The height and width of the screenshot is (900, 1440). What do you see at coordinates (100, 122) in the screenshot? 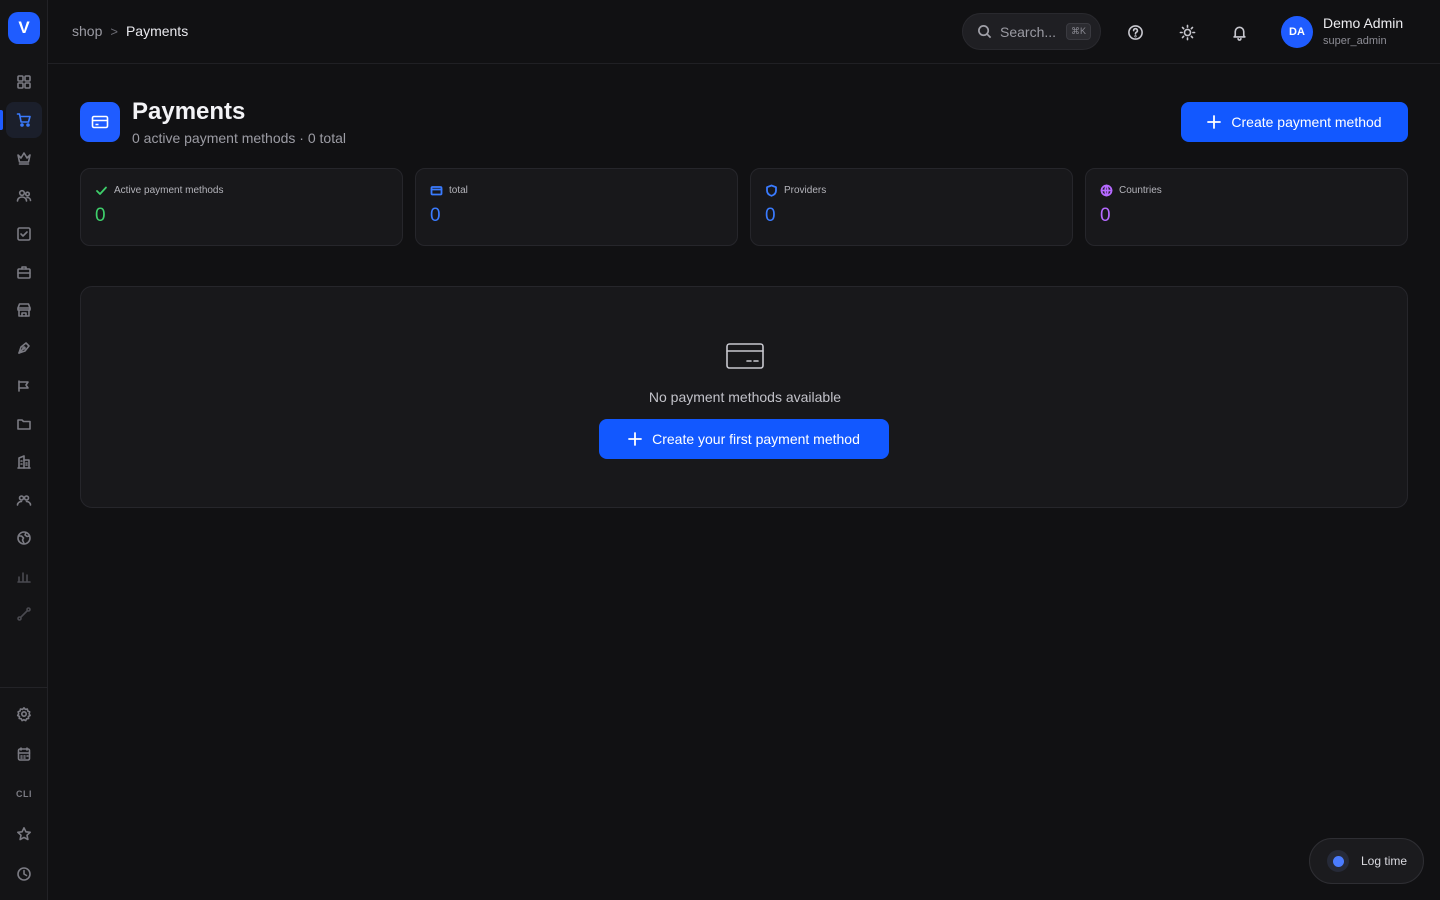
I see `payments-card-icon` at bounding box center [100, 122].